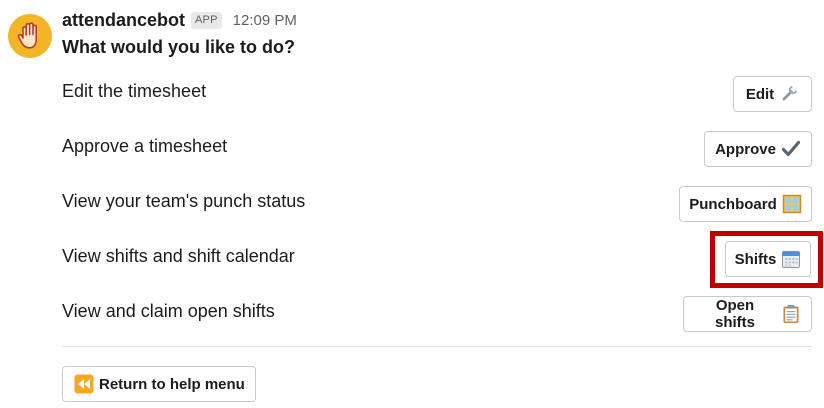 This screenshot has width=824, height=408. I want to click on message-header: attendancebot APP 12:09 PM, so click(179, 20).